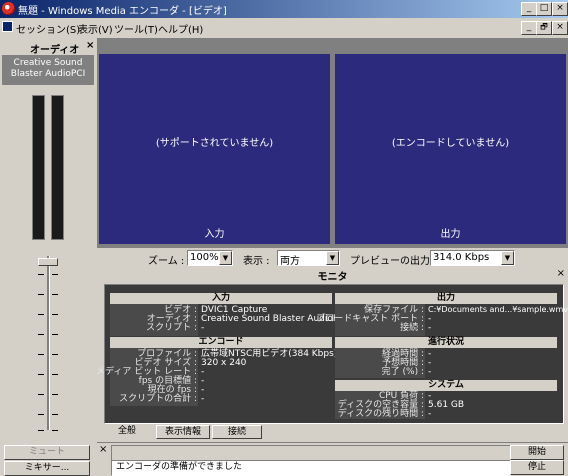 Image resolution: width=568 pixels, height=476 pixels. Describe the element at coordinates (544, 9) in the screenshot. I see `maximize-button: □` at that location.